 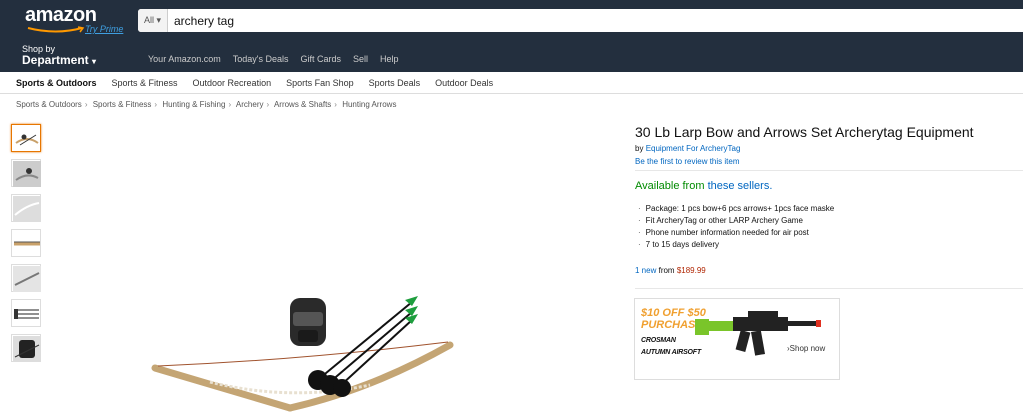 I want to click on by-line: by Equipment For ArcheryTag, so click(x=687, y=148).